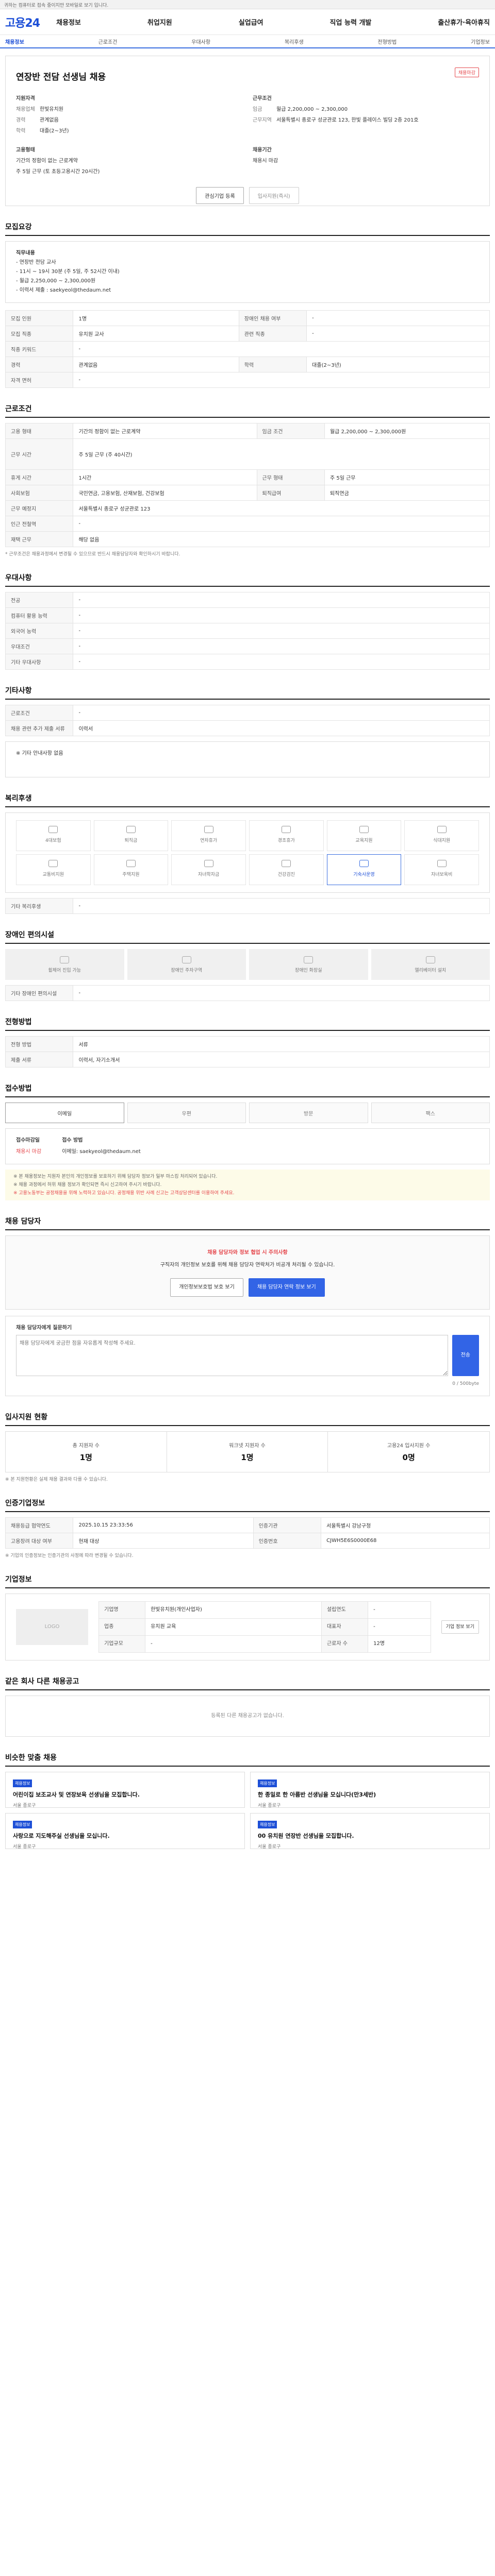  I want to click on table-header-cell: 인증번호, so click(287, 1541).